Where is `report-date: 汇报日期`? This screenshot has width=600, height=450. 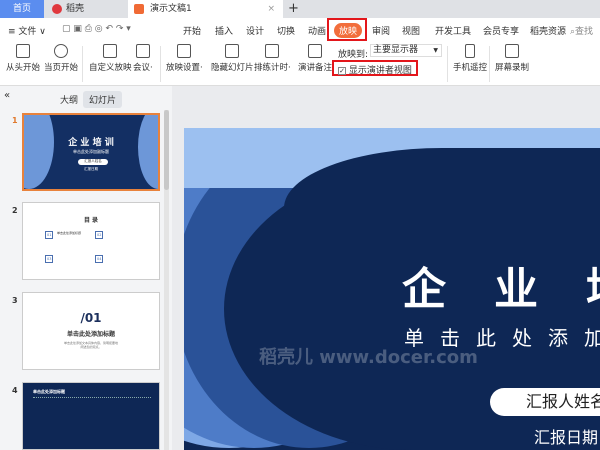
report-date: 汇报日期 is located at coordinates (566, 436).